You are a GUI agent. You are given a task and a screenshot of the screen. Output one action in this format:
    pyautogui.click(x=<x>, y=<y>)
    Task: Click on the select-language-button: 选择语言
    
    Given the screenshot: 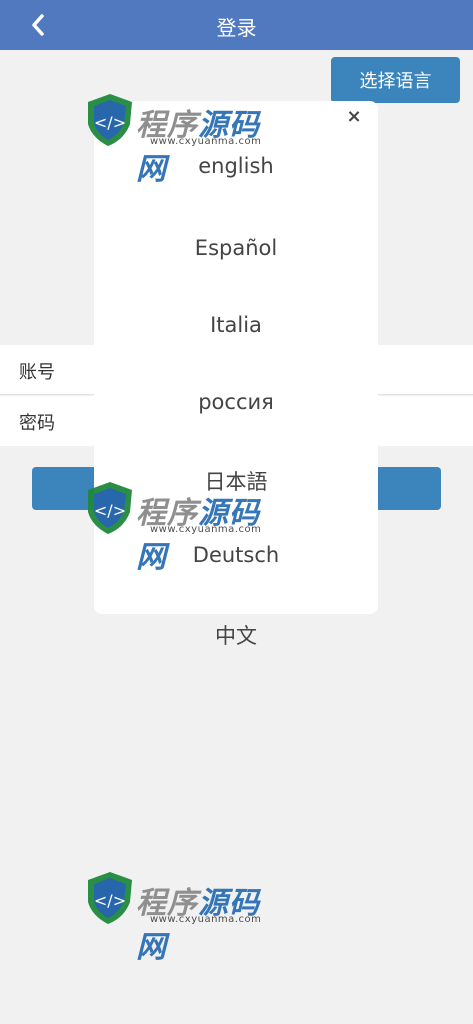 What is the action you would take?
    pyautogui.click(x=395, y=80)
    